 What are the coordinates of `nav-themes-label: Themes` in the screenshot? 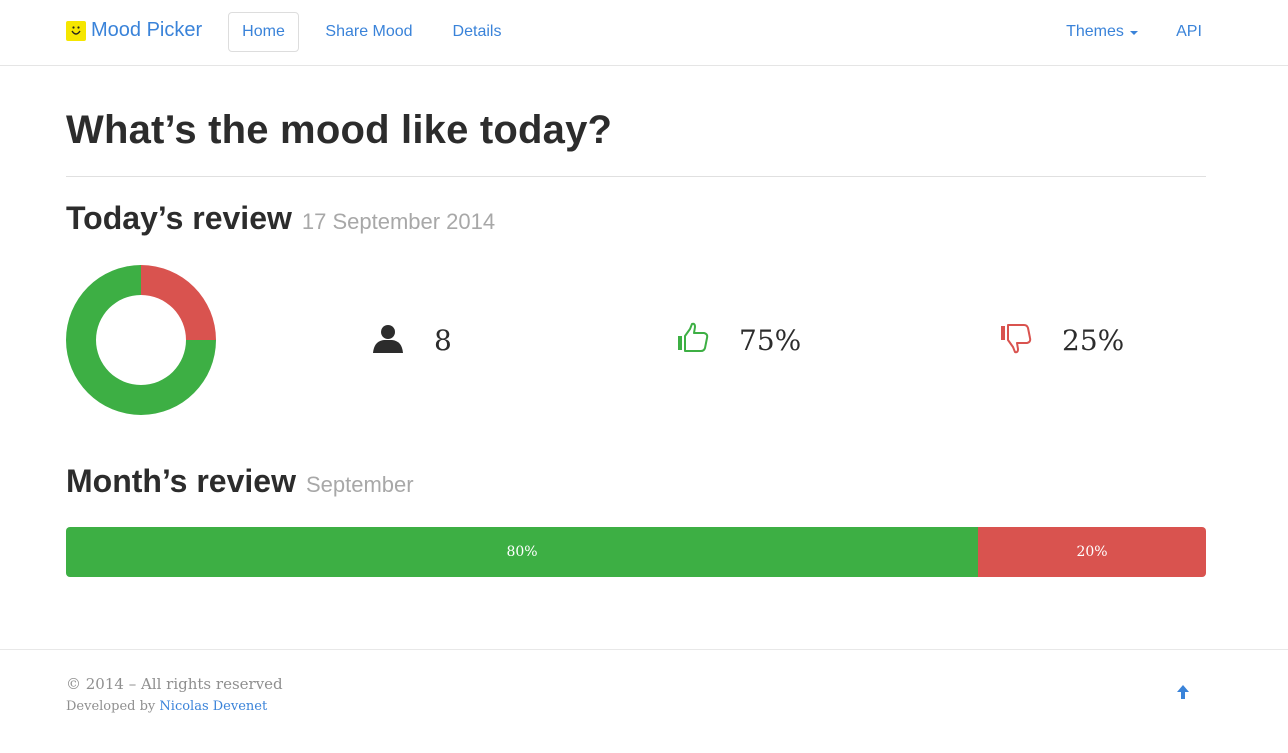 It's located at (1095, 31).